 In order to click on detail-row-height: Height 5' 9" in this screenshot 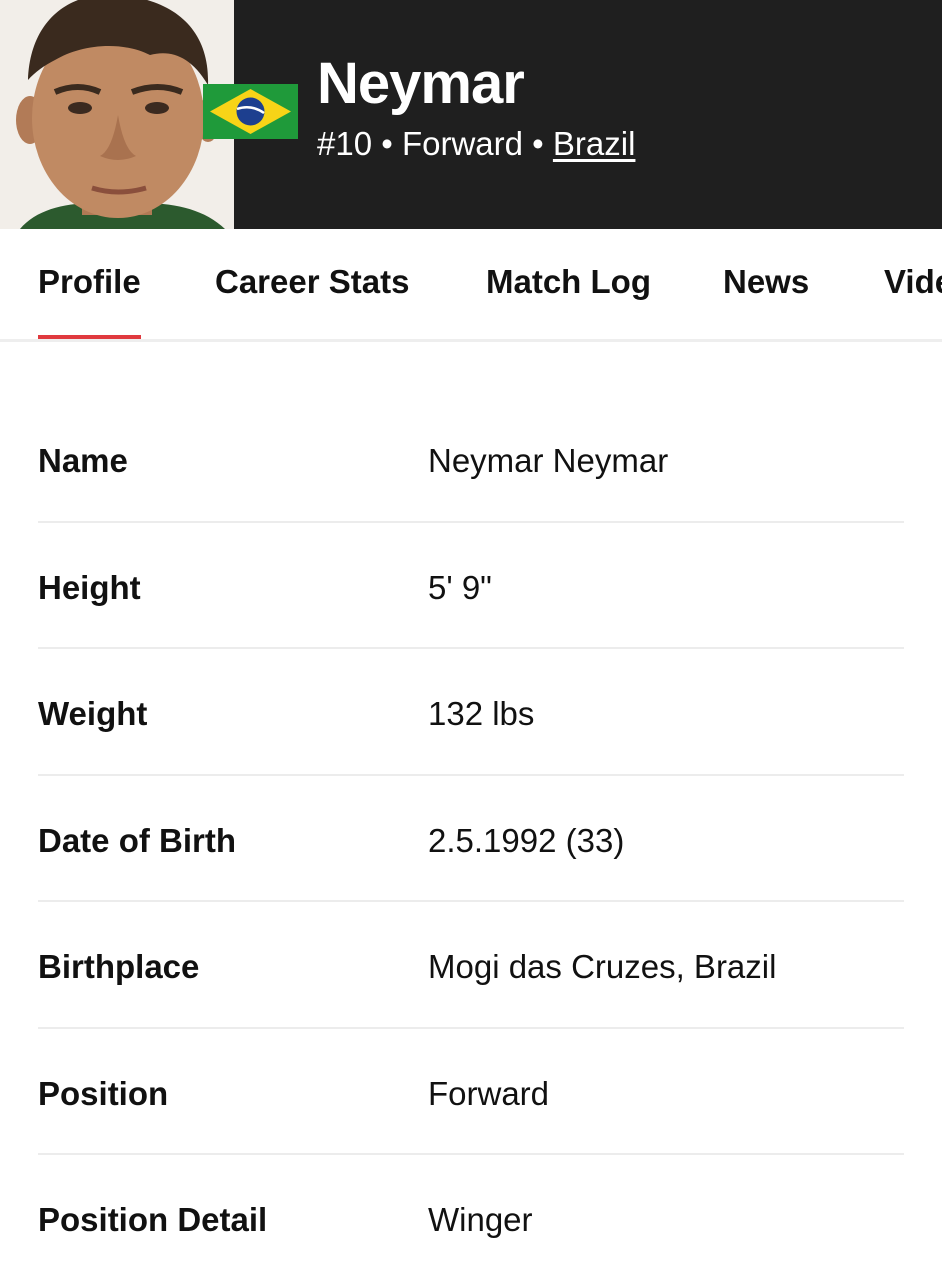, I will do `click(471, 586)`.